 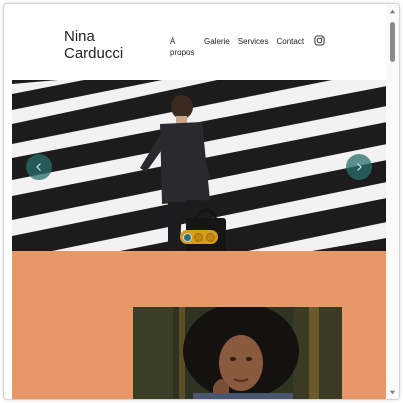 I want to click on main-nav: À propos Galerie Services Contact, so click(x=247, y=46).